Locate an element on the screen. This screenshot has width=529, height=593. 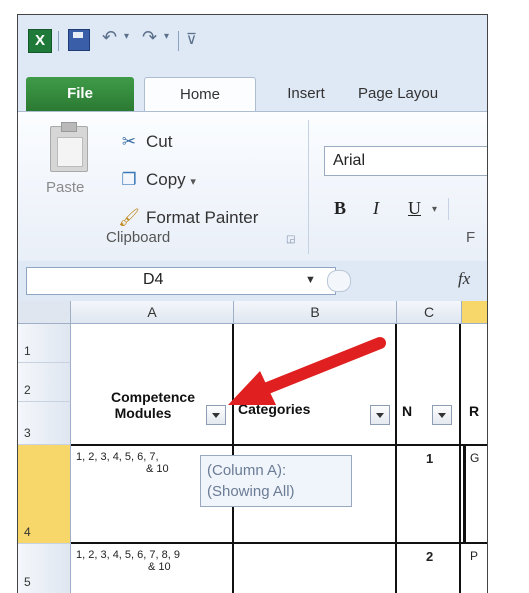
customize-toolbar-icon: ⊽ is located at coordinates (191, 39).